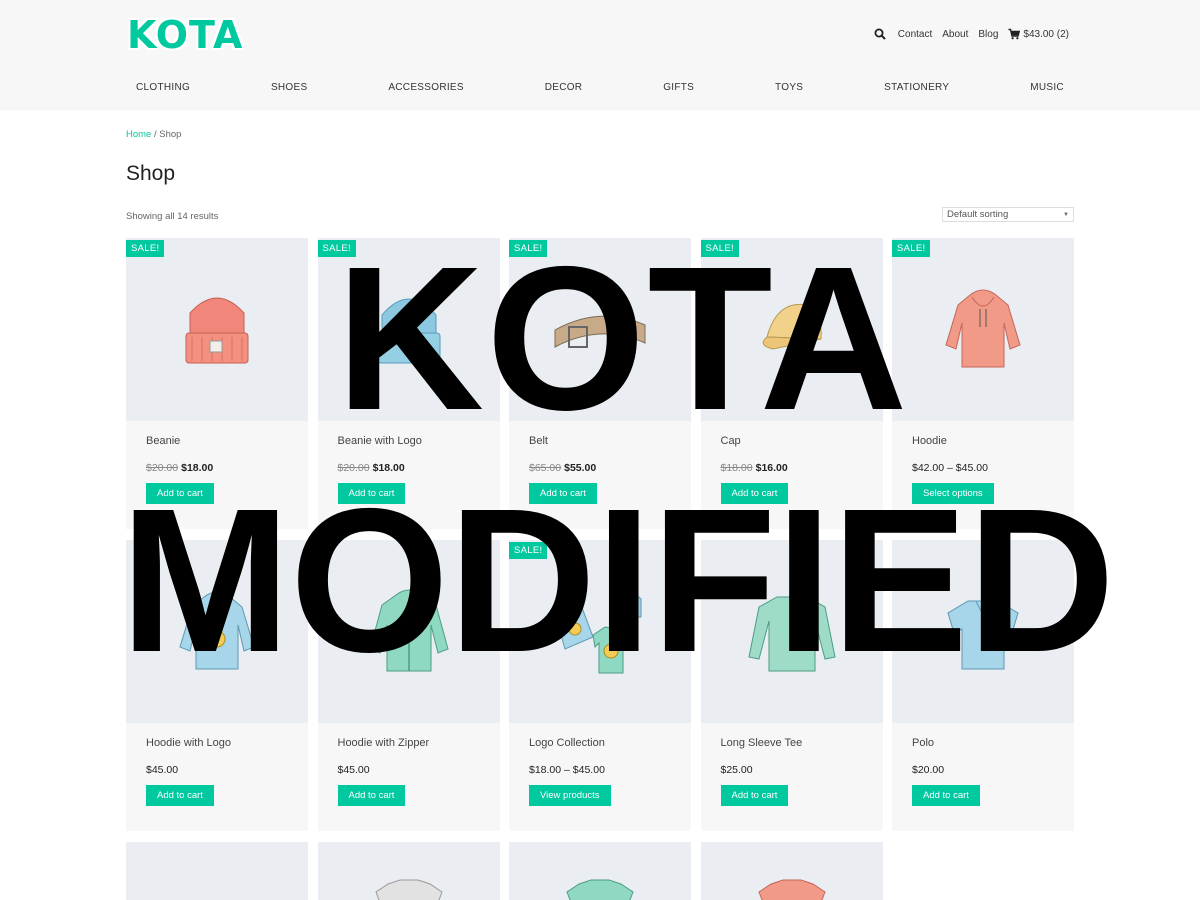 This screenshot has width=1200, height=900. I want to click on product-regular-price: $25.00, so click(736, 770).